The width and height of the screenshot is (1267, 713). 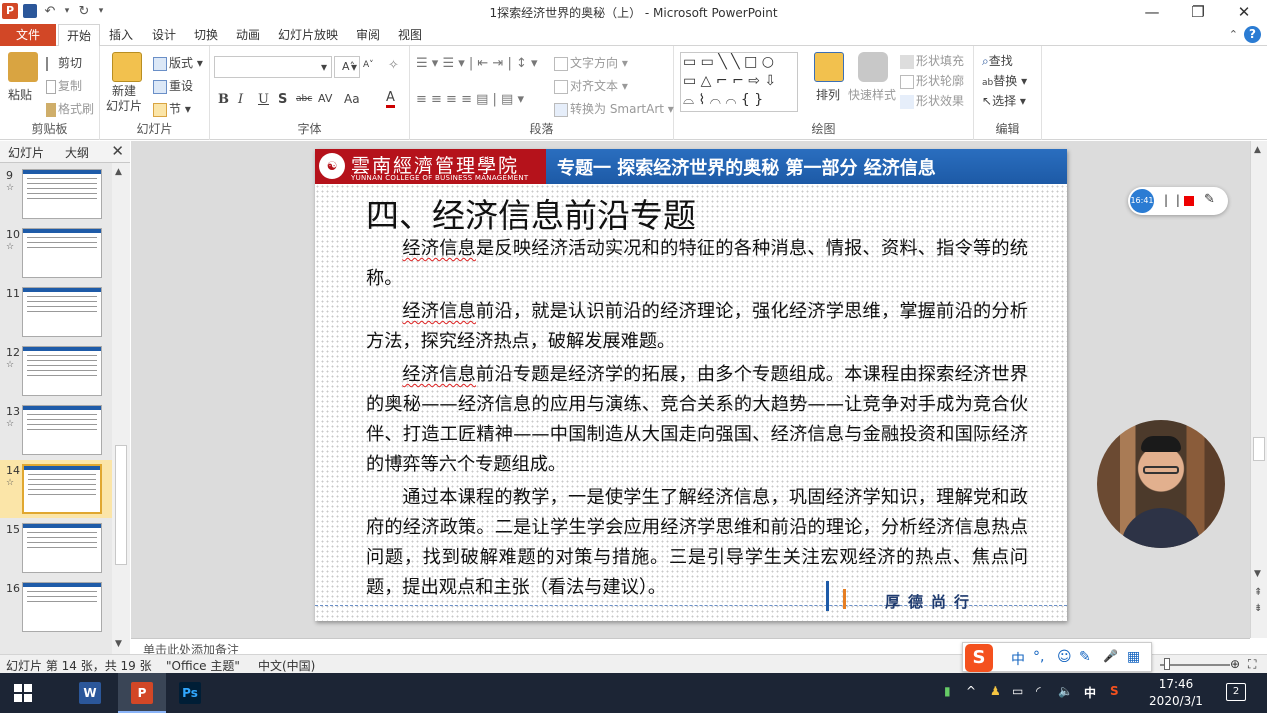 I want to click on battery-icon: ▮, so click(x=947, y=691).